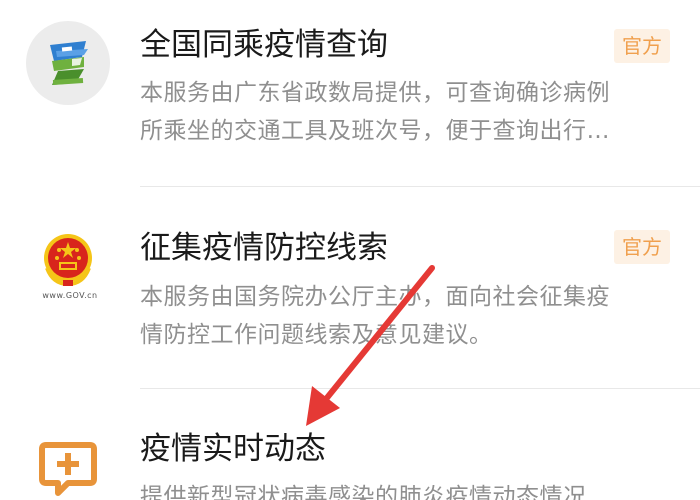 The image size is (700, 500). What do you see at coordinates (375, 93) in the screenshot?
I see `description-line: 本服务由广东省政数局提供，可查询确诊病例` at bounding box center [375, 93].